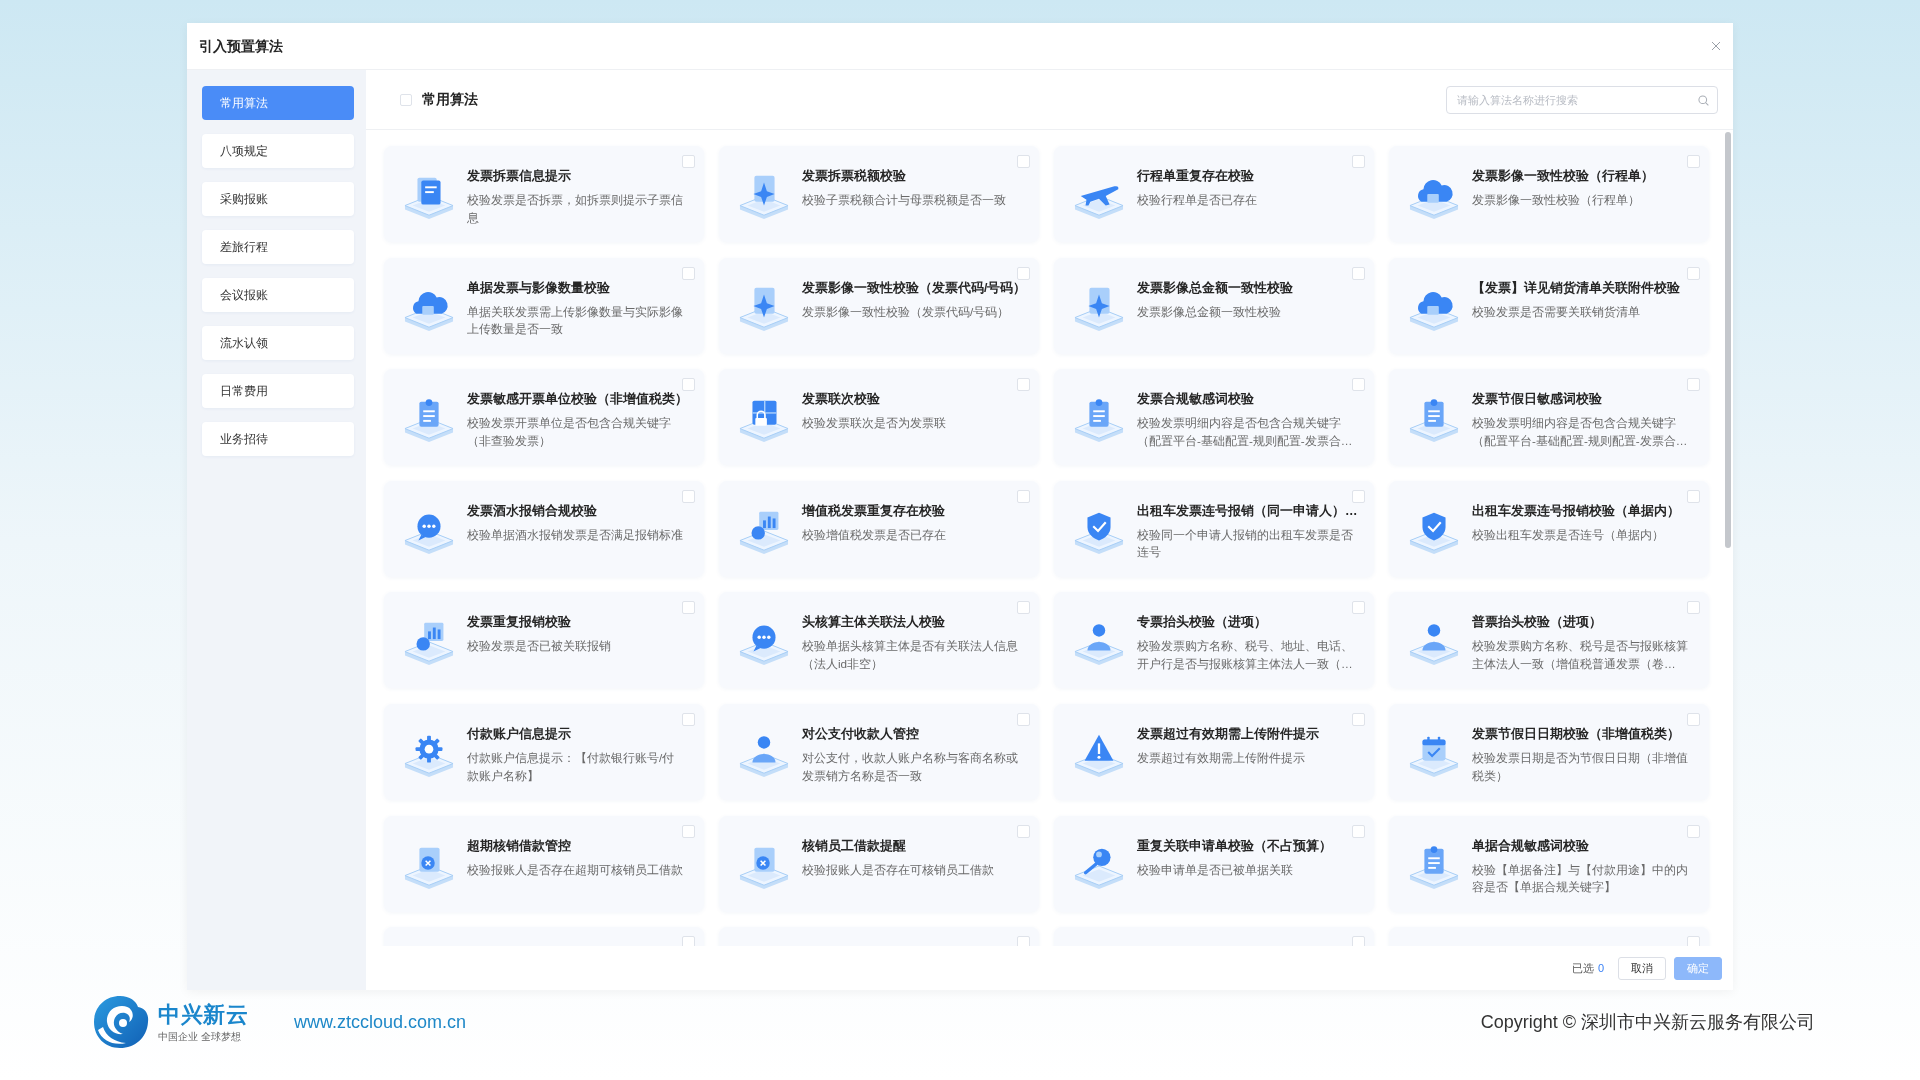 This screenshot has width=1920, height=1080. I want to click on card-description: 校验报账人是否存在超期可核销员工借款, so click(575, 869).